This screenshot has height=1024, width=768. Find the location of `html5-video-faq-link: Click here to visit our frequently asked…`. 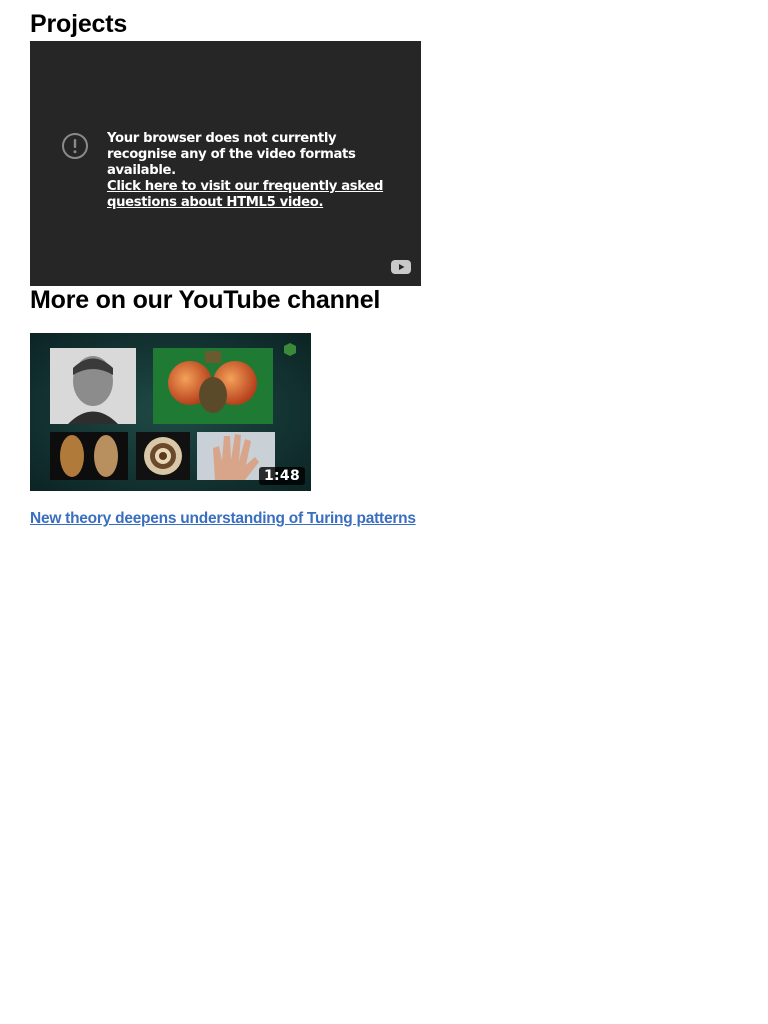

html5-video-faq-link: Click here to visit our frequently asked… is located at coordinates (249, 195).